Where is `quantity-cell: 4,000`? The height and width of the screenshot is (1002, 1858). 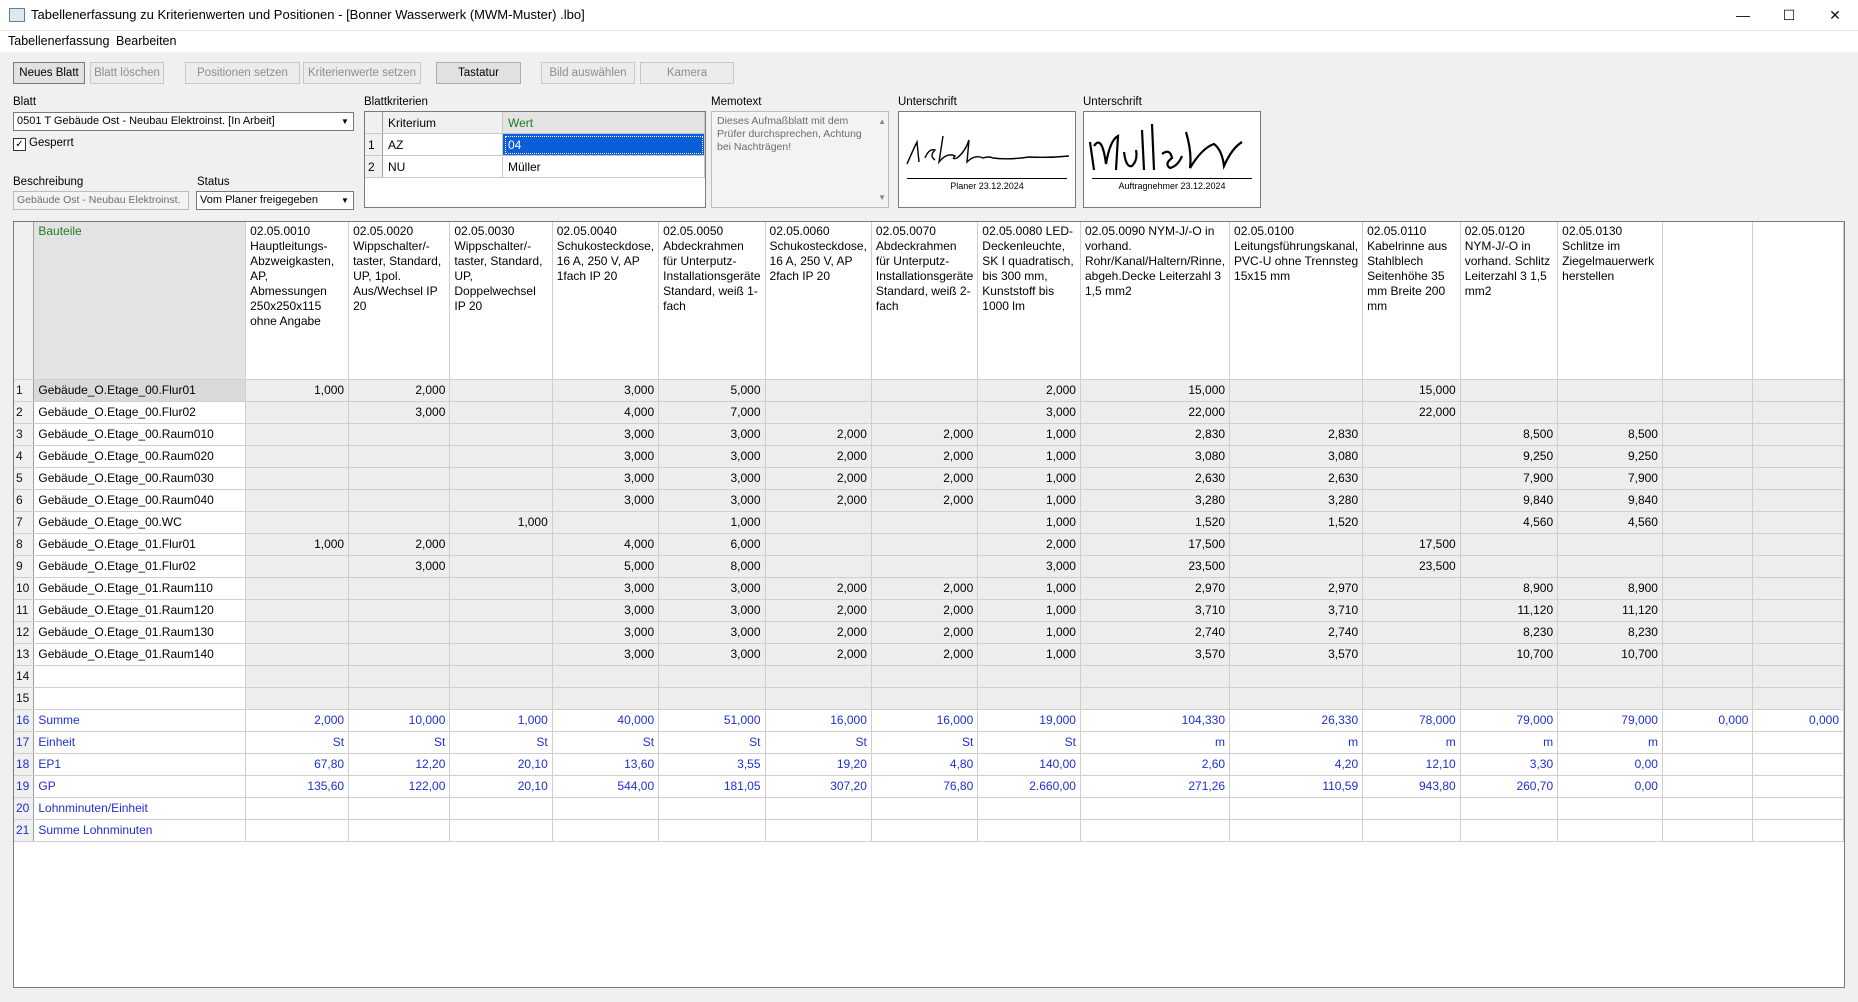
quantity-cell: 4,000 is located at coordinates (606, 412).